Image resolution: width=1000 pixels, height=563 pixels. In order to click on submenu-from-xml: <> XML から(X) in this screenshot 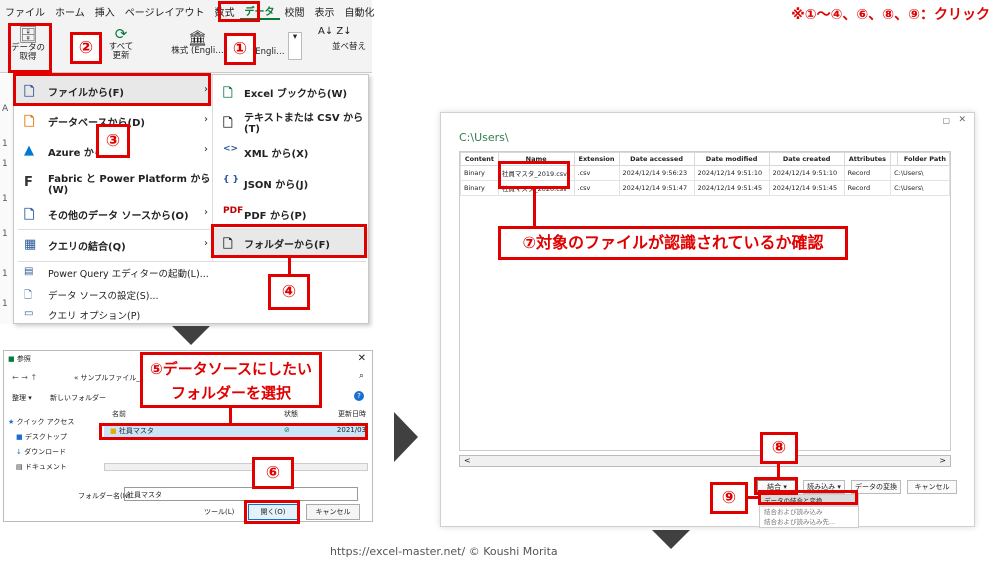, I will do `click(291, 152)`.